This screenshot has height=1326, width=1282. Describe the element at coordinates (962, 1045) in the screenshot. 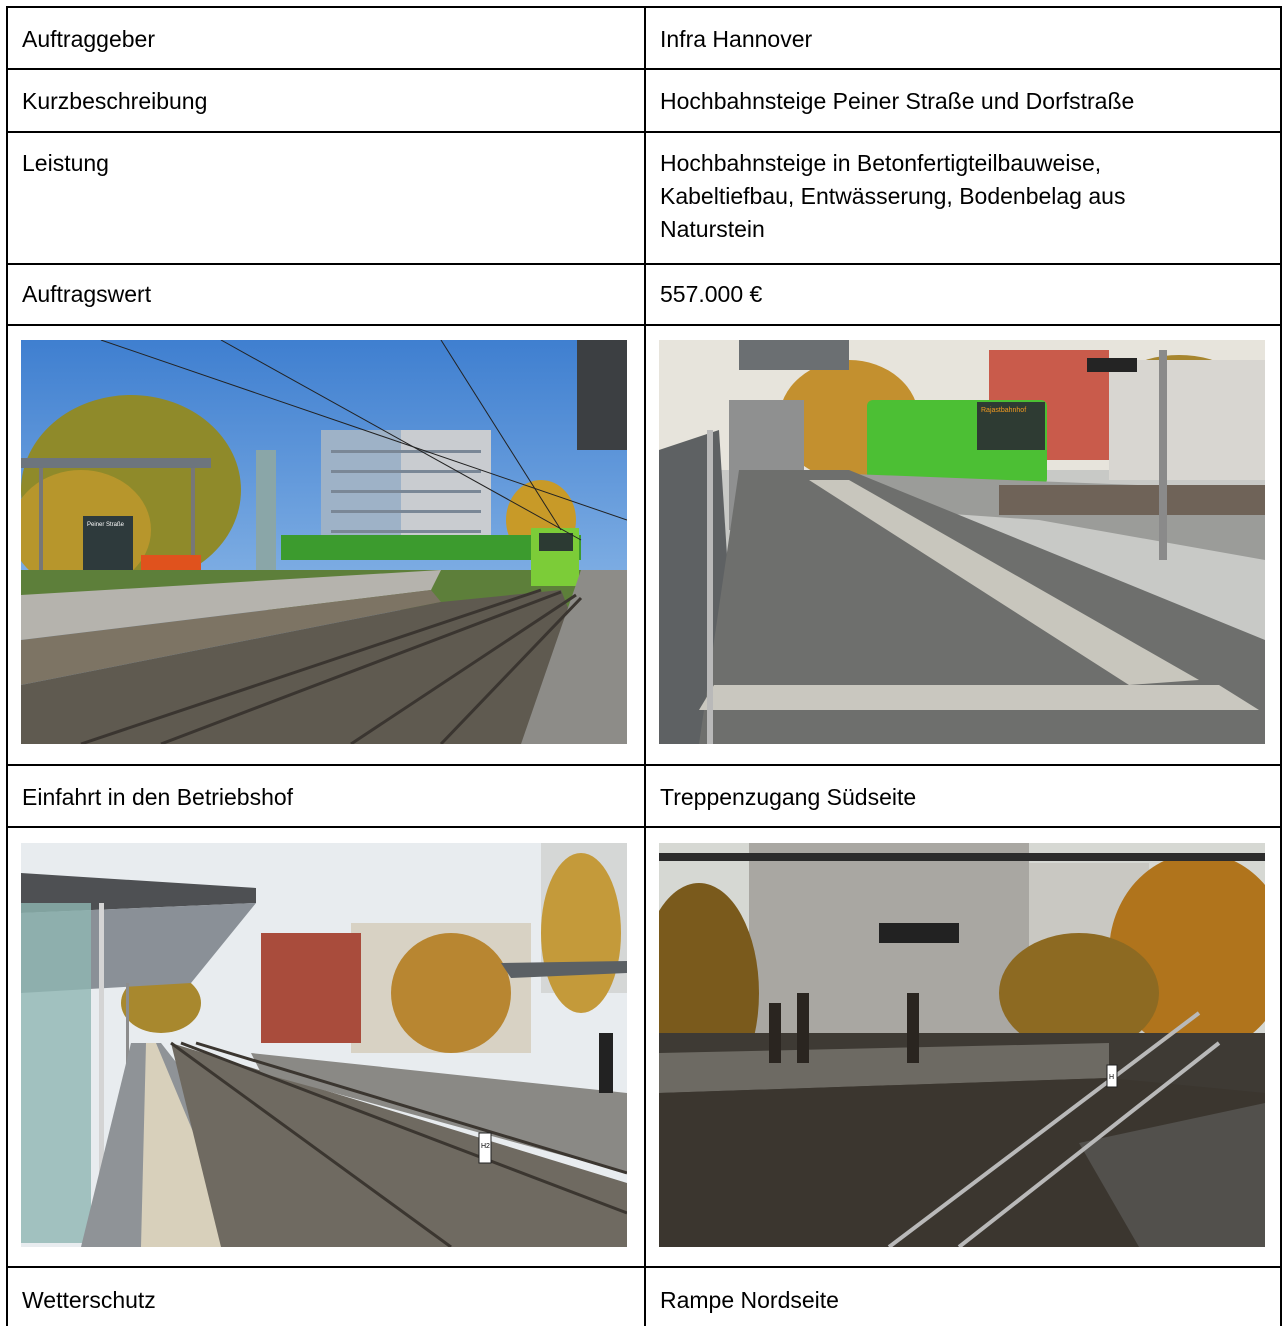

I see `photo-rampe-nordseite: H` at that location.